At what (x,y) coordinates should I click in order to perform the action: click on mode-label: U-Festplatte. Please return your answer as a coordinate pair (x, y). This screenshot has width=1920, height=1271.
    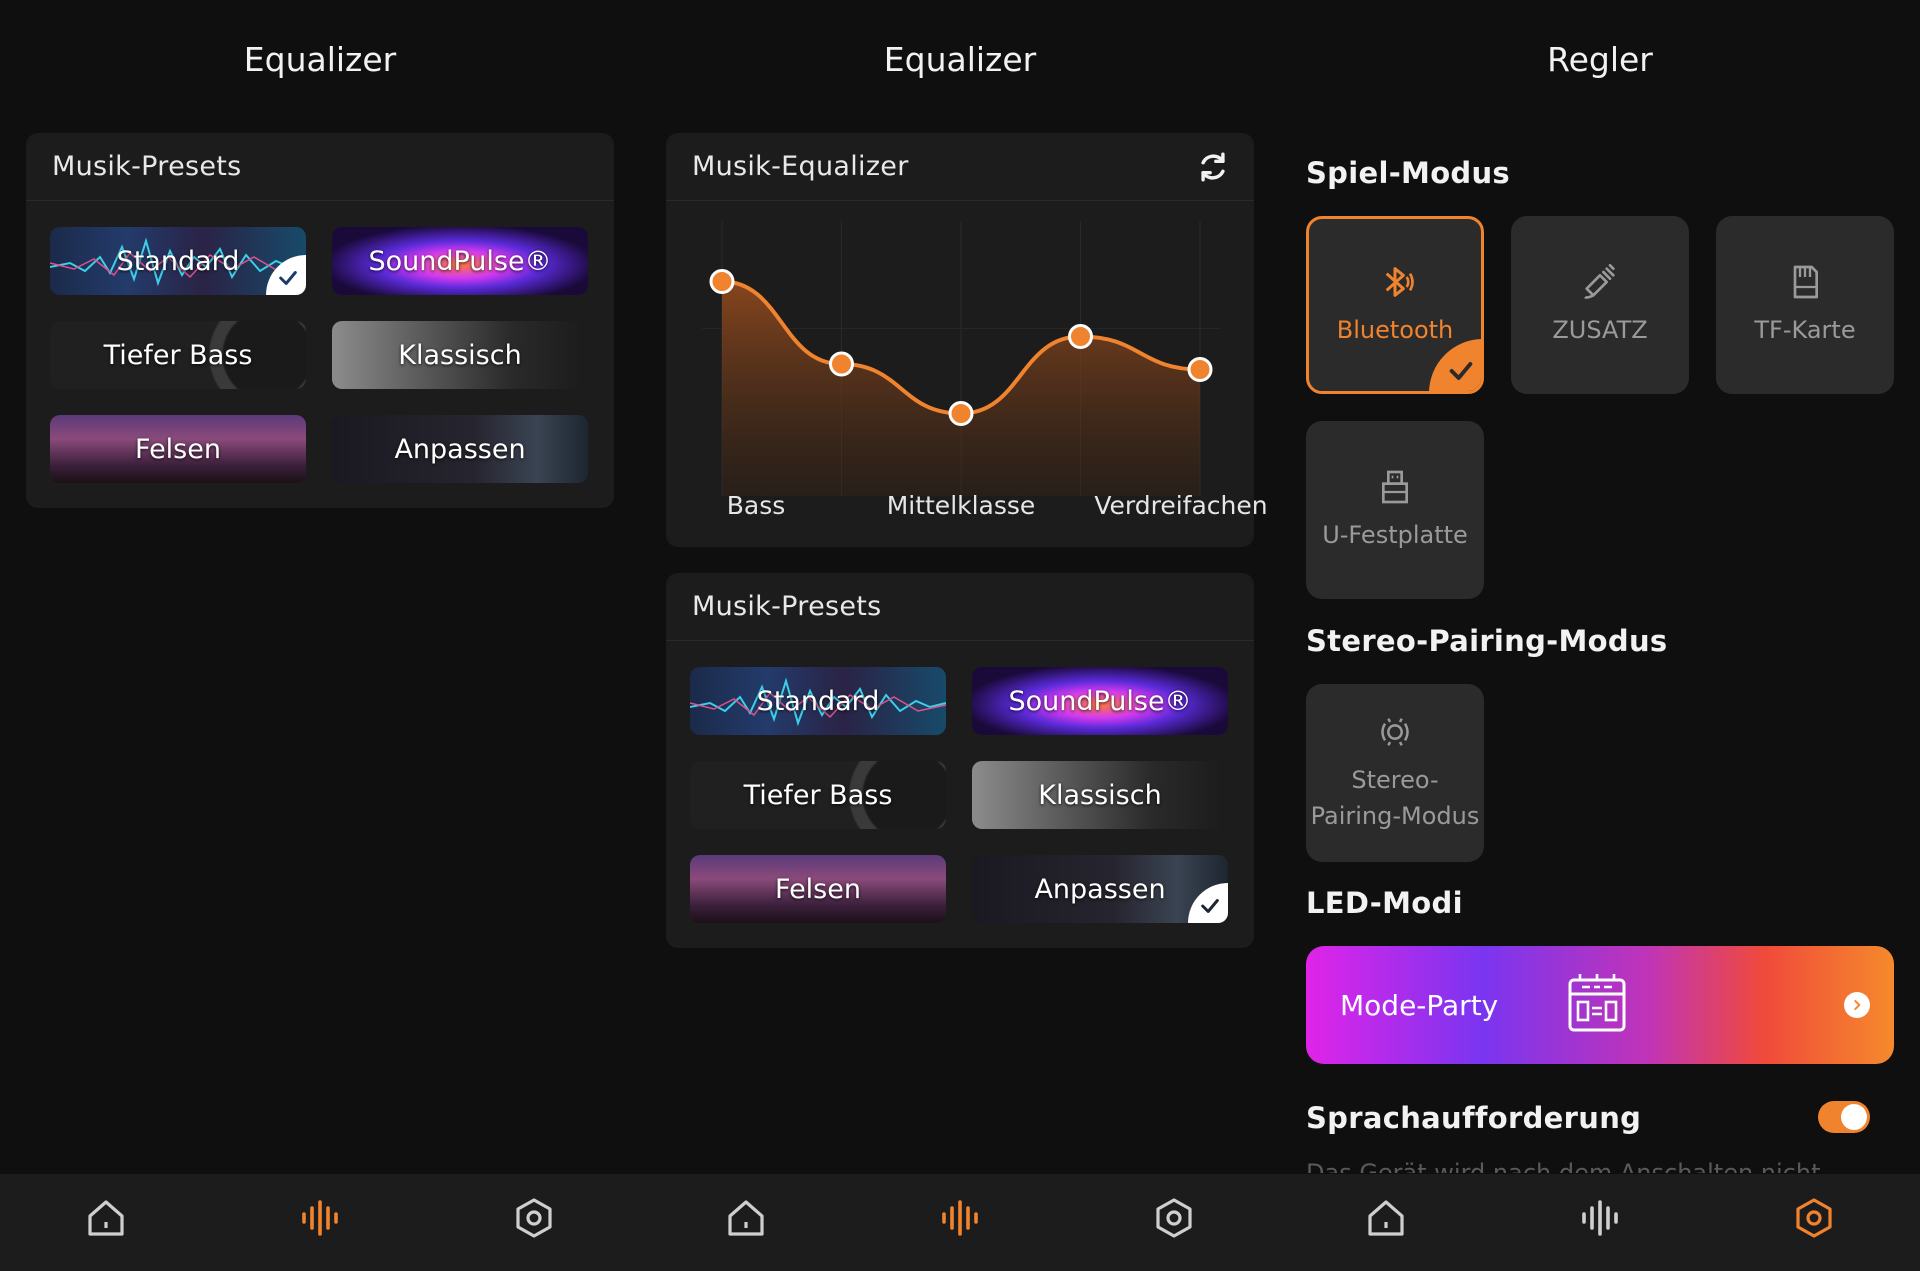
    Looking at the image, I should click on (1395, 535).